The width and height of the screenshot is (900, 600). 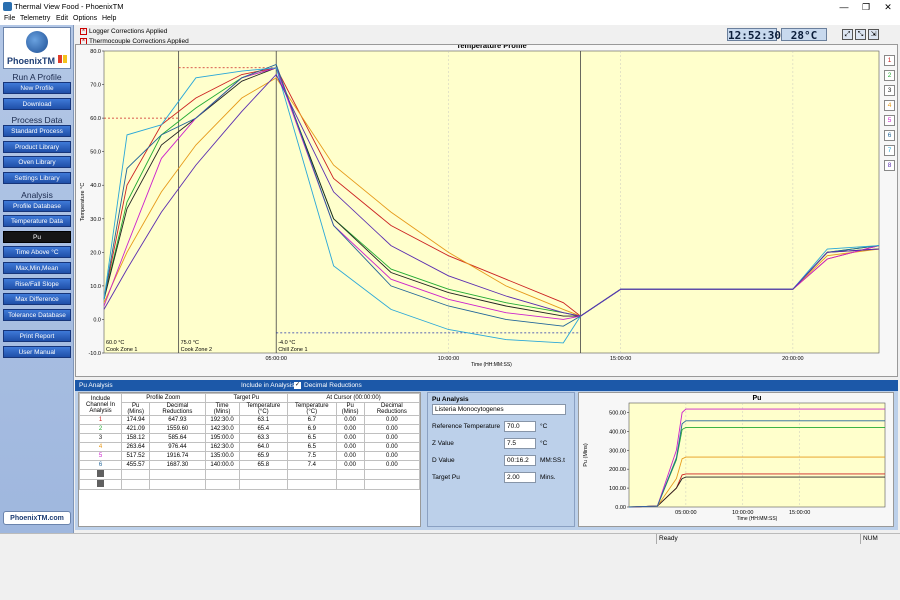 I want to click on channel-button-6: 6, so click(x=889, y=135).